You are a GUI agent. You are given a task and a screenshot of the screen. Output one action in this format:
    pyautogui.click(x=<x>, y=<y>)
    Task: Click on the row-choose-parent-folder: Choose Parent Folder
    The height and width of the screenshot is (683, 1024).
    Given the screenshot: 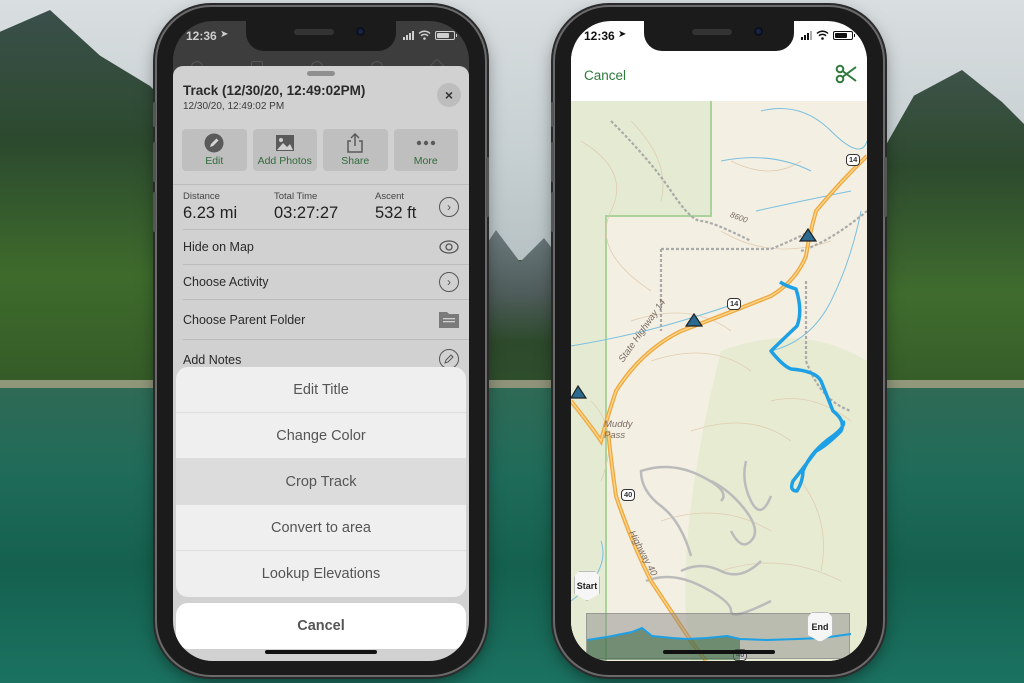 What is the action you would take?
    pyautogui.click(x=326, y=319)
    